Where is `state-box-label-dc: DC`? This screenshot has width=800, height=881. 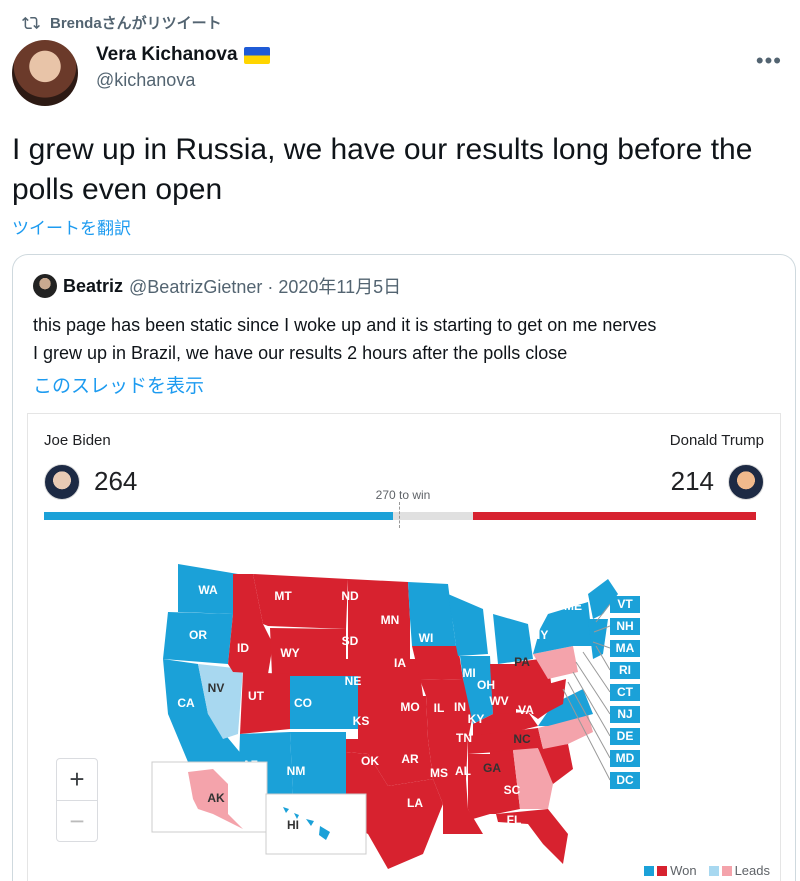
state-box-label-dc: DC is located at coordinates (625, 780).